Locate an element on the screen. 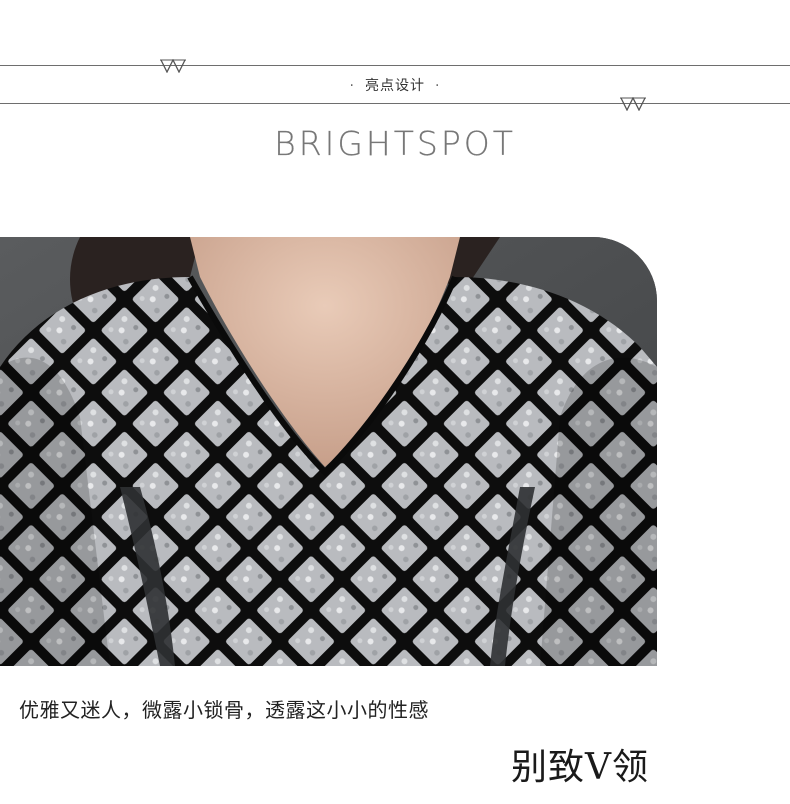 This screenshot has width=790, height=804. section-title: · 亮点设计 · is located at coordinates (395, 85).